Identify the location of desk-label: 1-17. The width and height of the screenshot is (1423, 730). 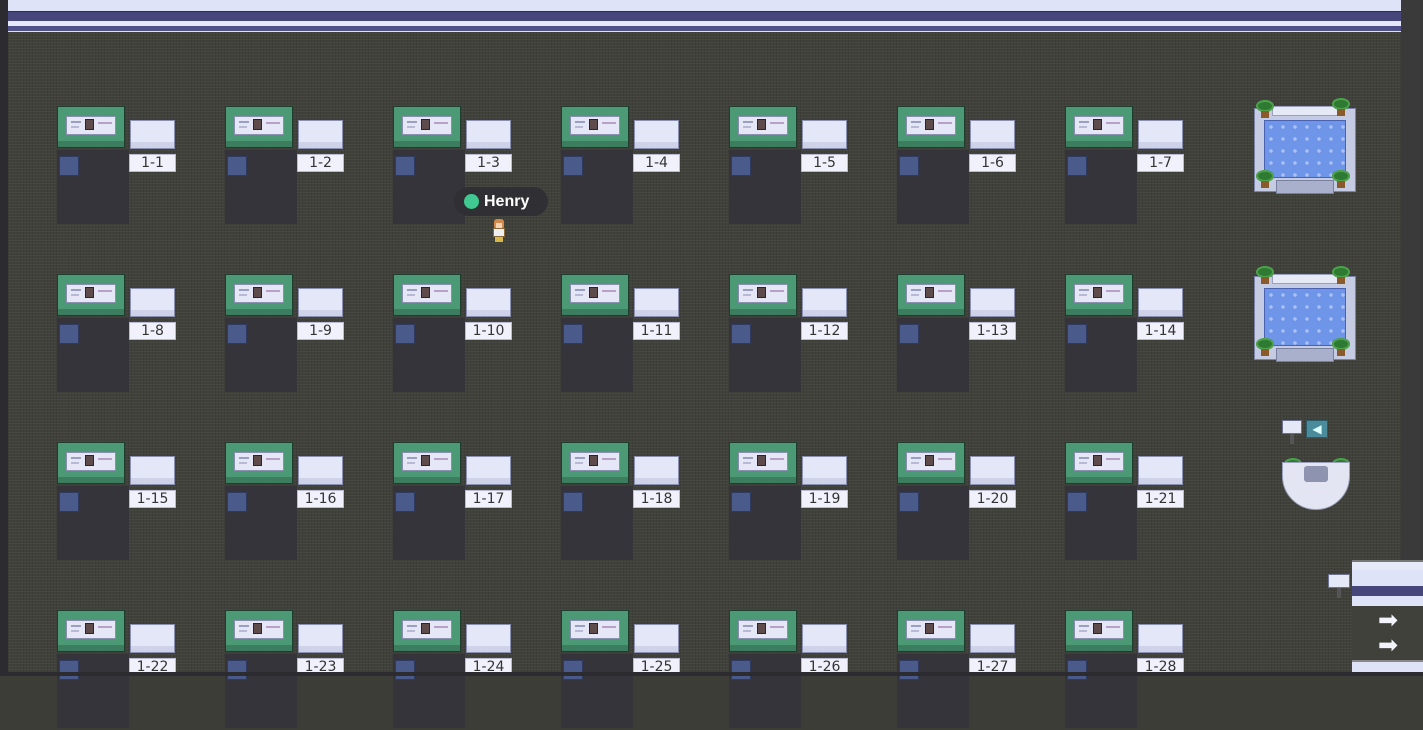
(488, 499).